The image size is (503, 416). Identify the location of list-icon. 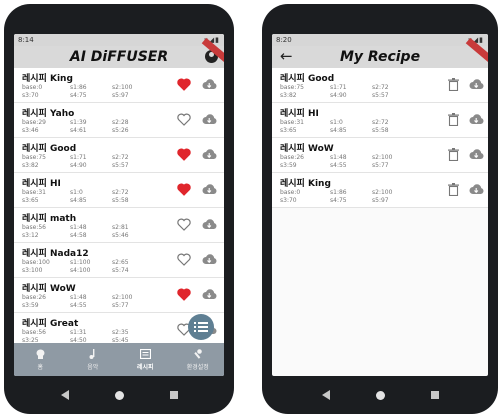
(201, 327).